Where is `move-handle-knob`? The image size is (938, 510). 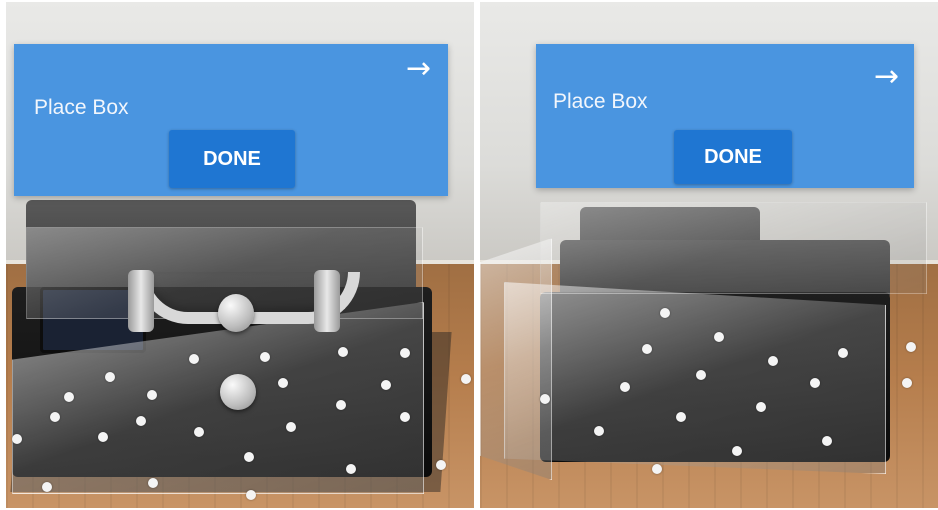
move-handle-knob is located at coordinates (238, 392).